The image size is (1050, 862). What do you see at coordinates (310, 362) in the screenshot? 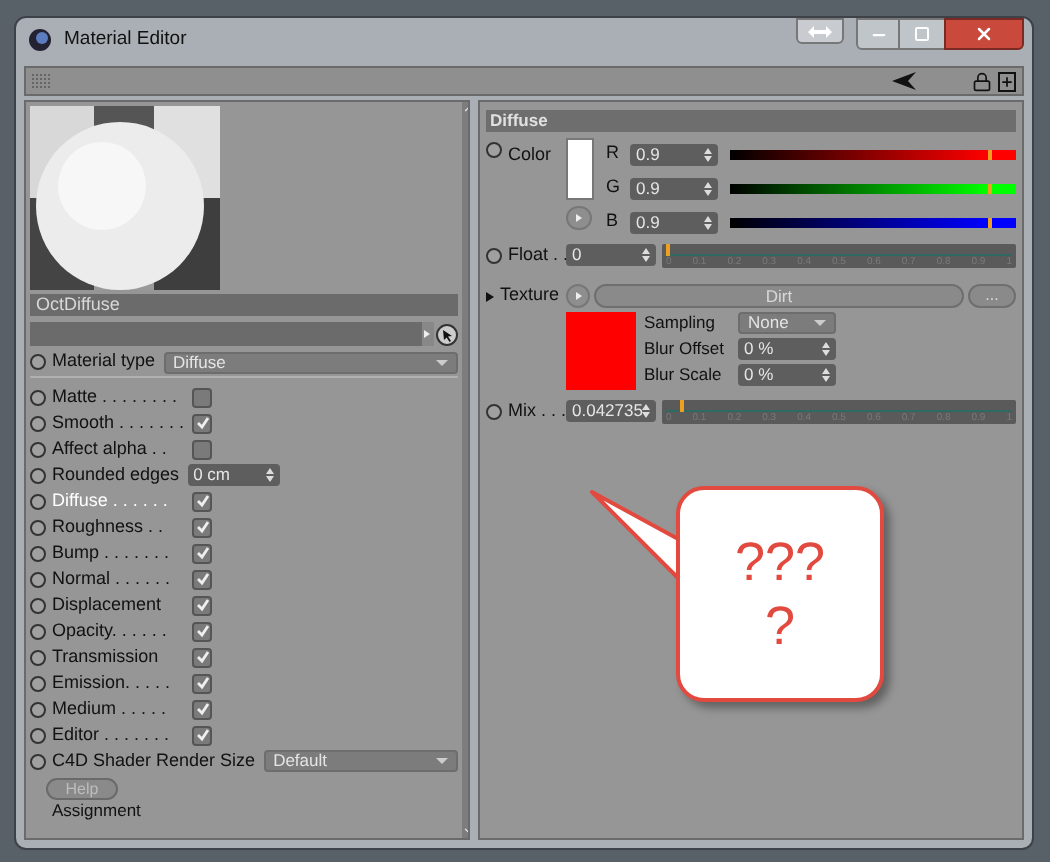
I see `material-type-dropdown: Diffuse` at bounding box center [310, 362].